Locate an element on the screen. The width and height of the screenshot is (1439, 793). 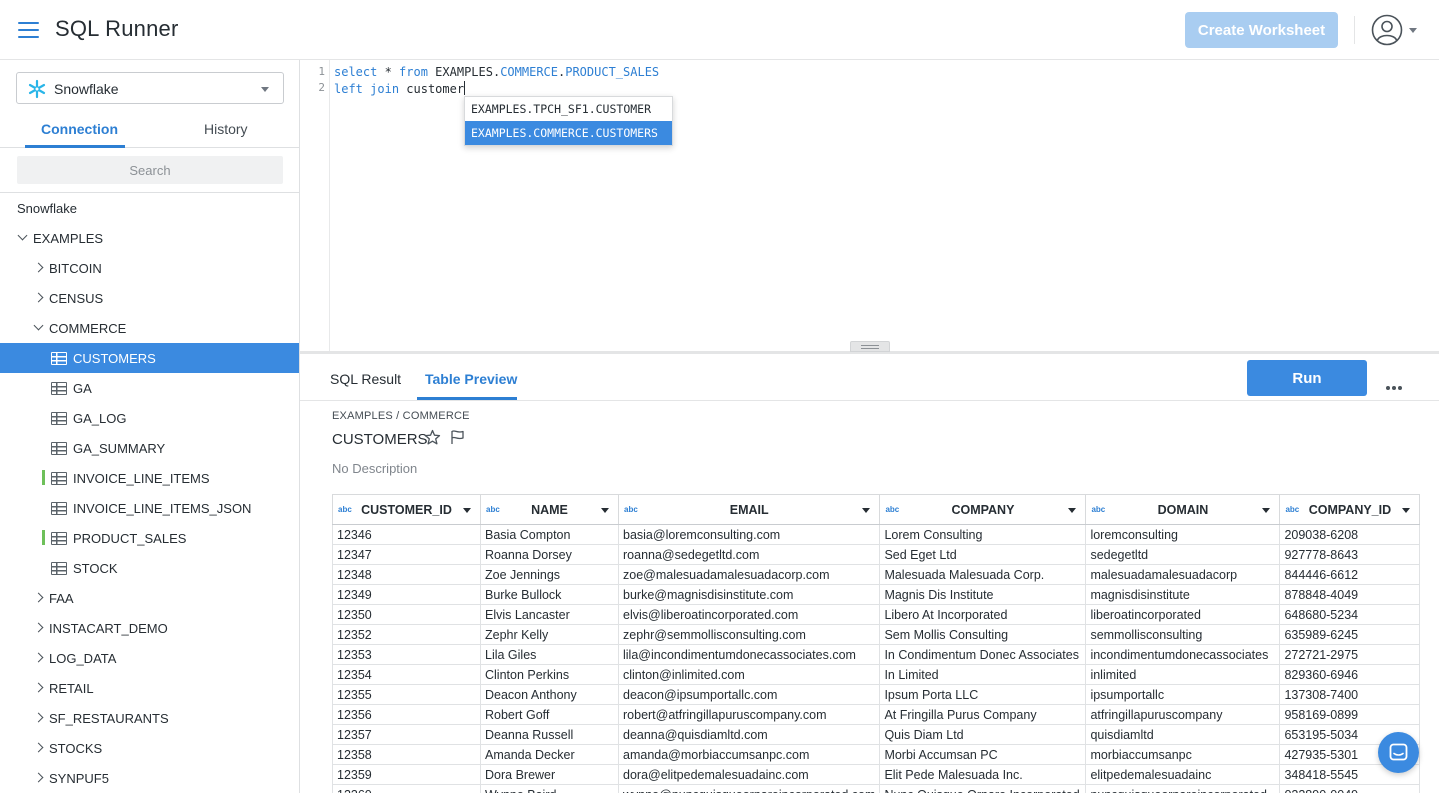
autocomplete-item: EXAMPLES.TPCH_SF1.CUSTOMER is located at coordinates (568, 109).